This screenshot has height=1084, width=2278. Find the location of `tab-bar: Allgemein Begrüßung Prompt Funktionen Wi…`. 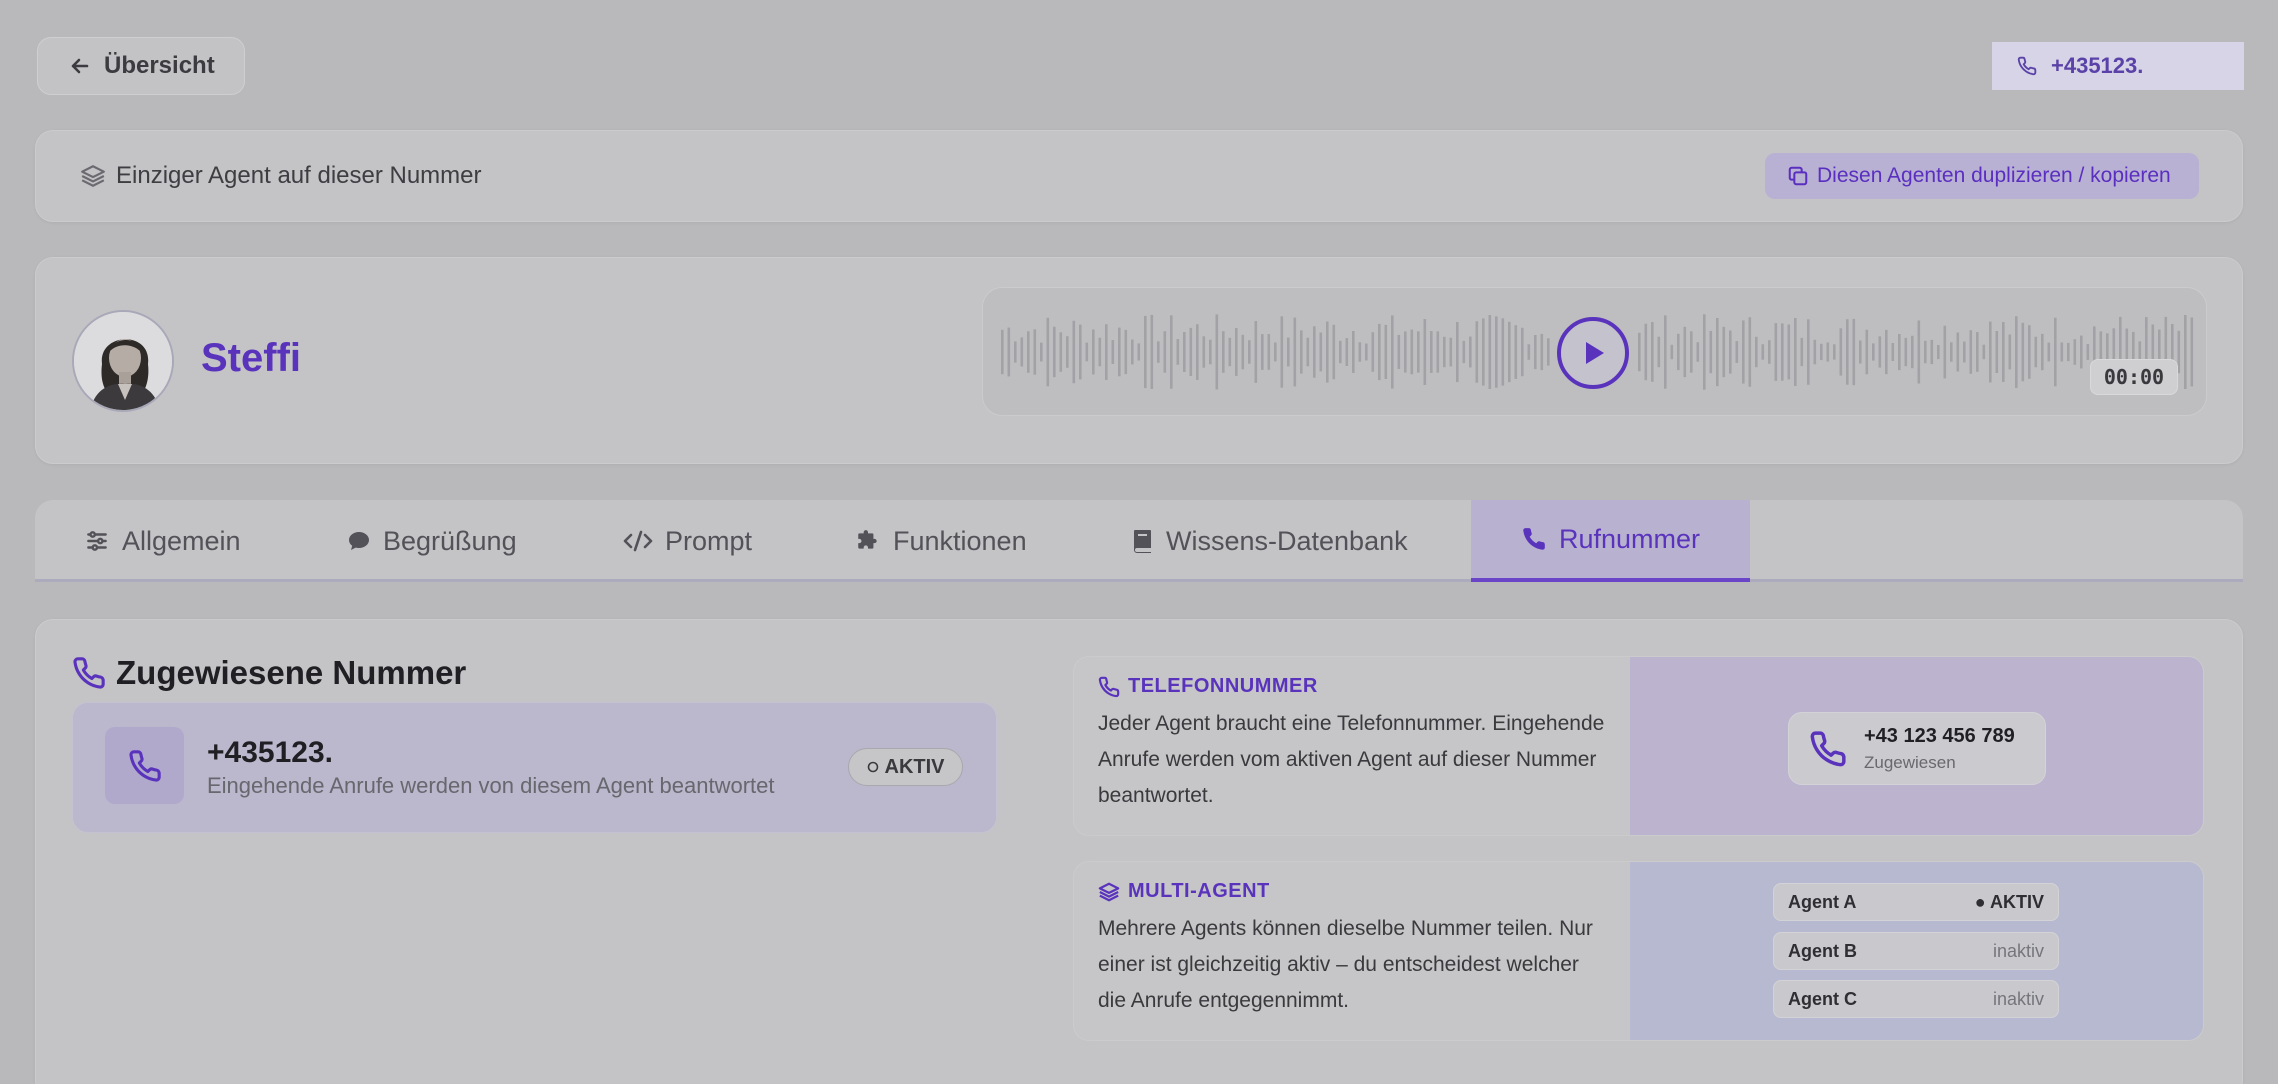

tab-bar: Allgemein Begrüßung Prompt Funktionen Wi… is located at coordinates (1139, 541).